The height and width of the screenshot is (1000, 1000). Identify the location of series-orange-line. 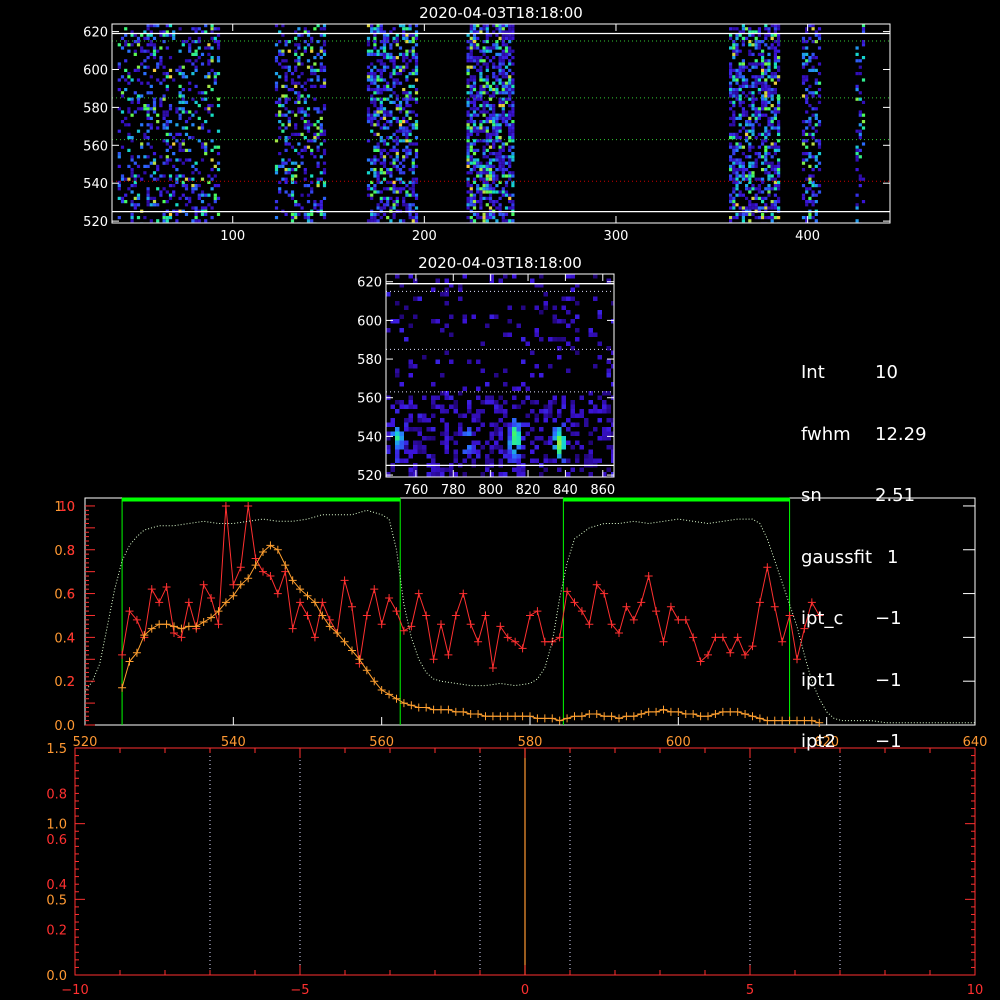
(470, 634).